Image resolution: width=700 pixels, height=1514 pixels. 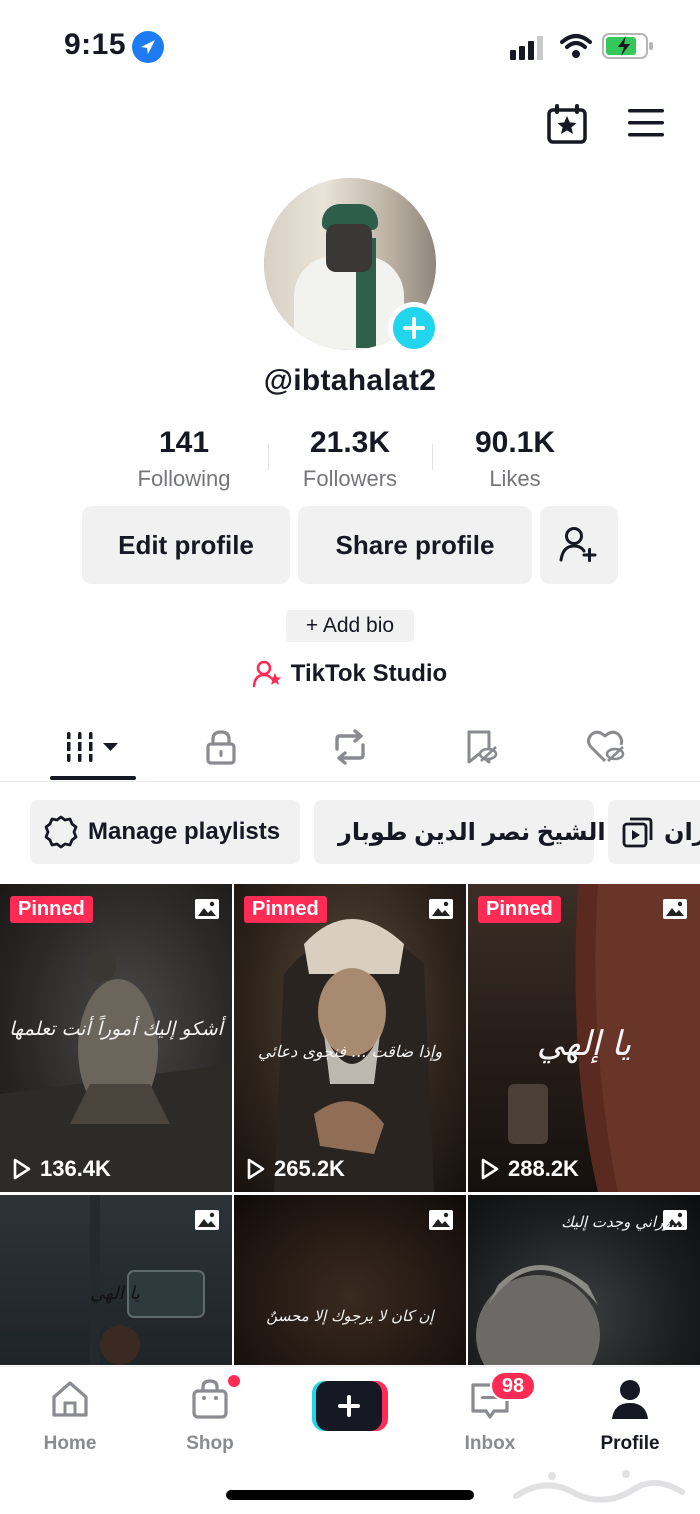 What do you see at coordinates (210, 1399) in the screenshot?
I see `shopping-bag-icon` at bounding box center [210, 1399].